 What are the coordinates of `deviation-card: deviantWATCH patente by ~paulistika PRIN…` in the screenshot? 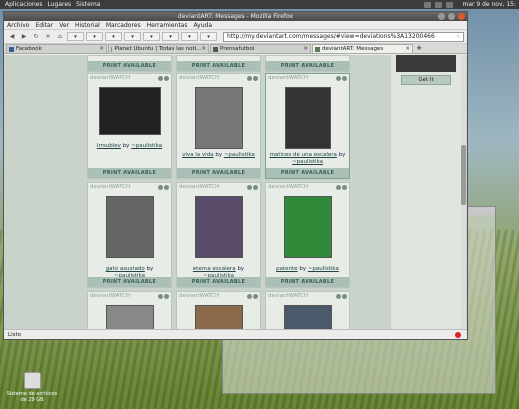 It's located at (307, 235).